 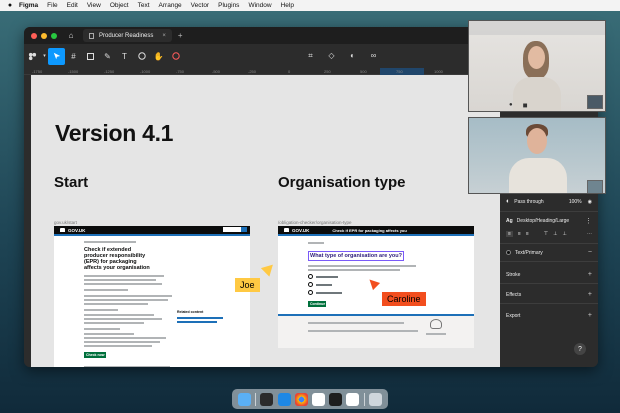 I want to click on window-controls, so click(x=44, y=35).